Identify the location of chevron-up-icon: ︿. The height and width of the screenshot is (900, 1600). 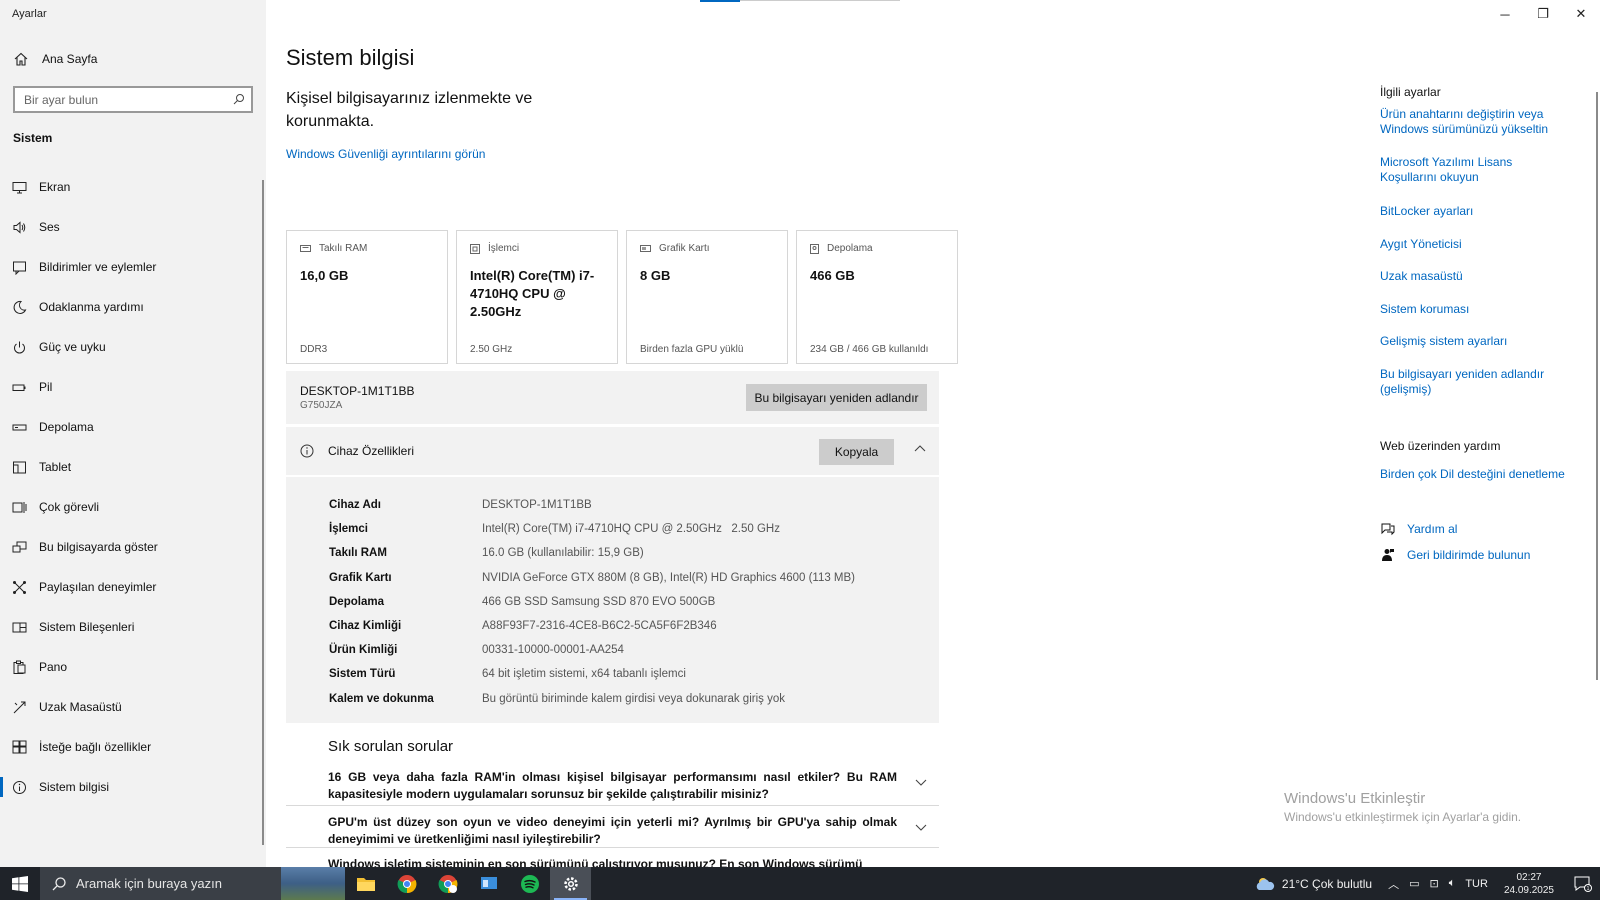
(1393, 884).